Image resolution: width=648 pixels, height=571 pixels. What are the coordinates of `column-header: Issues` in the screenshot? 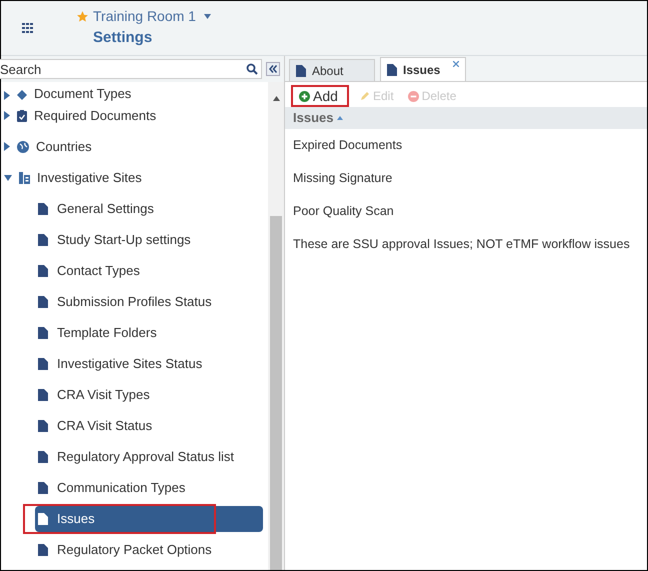 It's located at (466, 118).